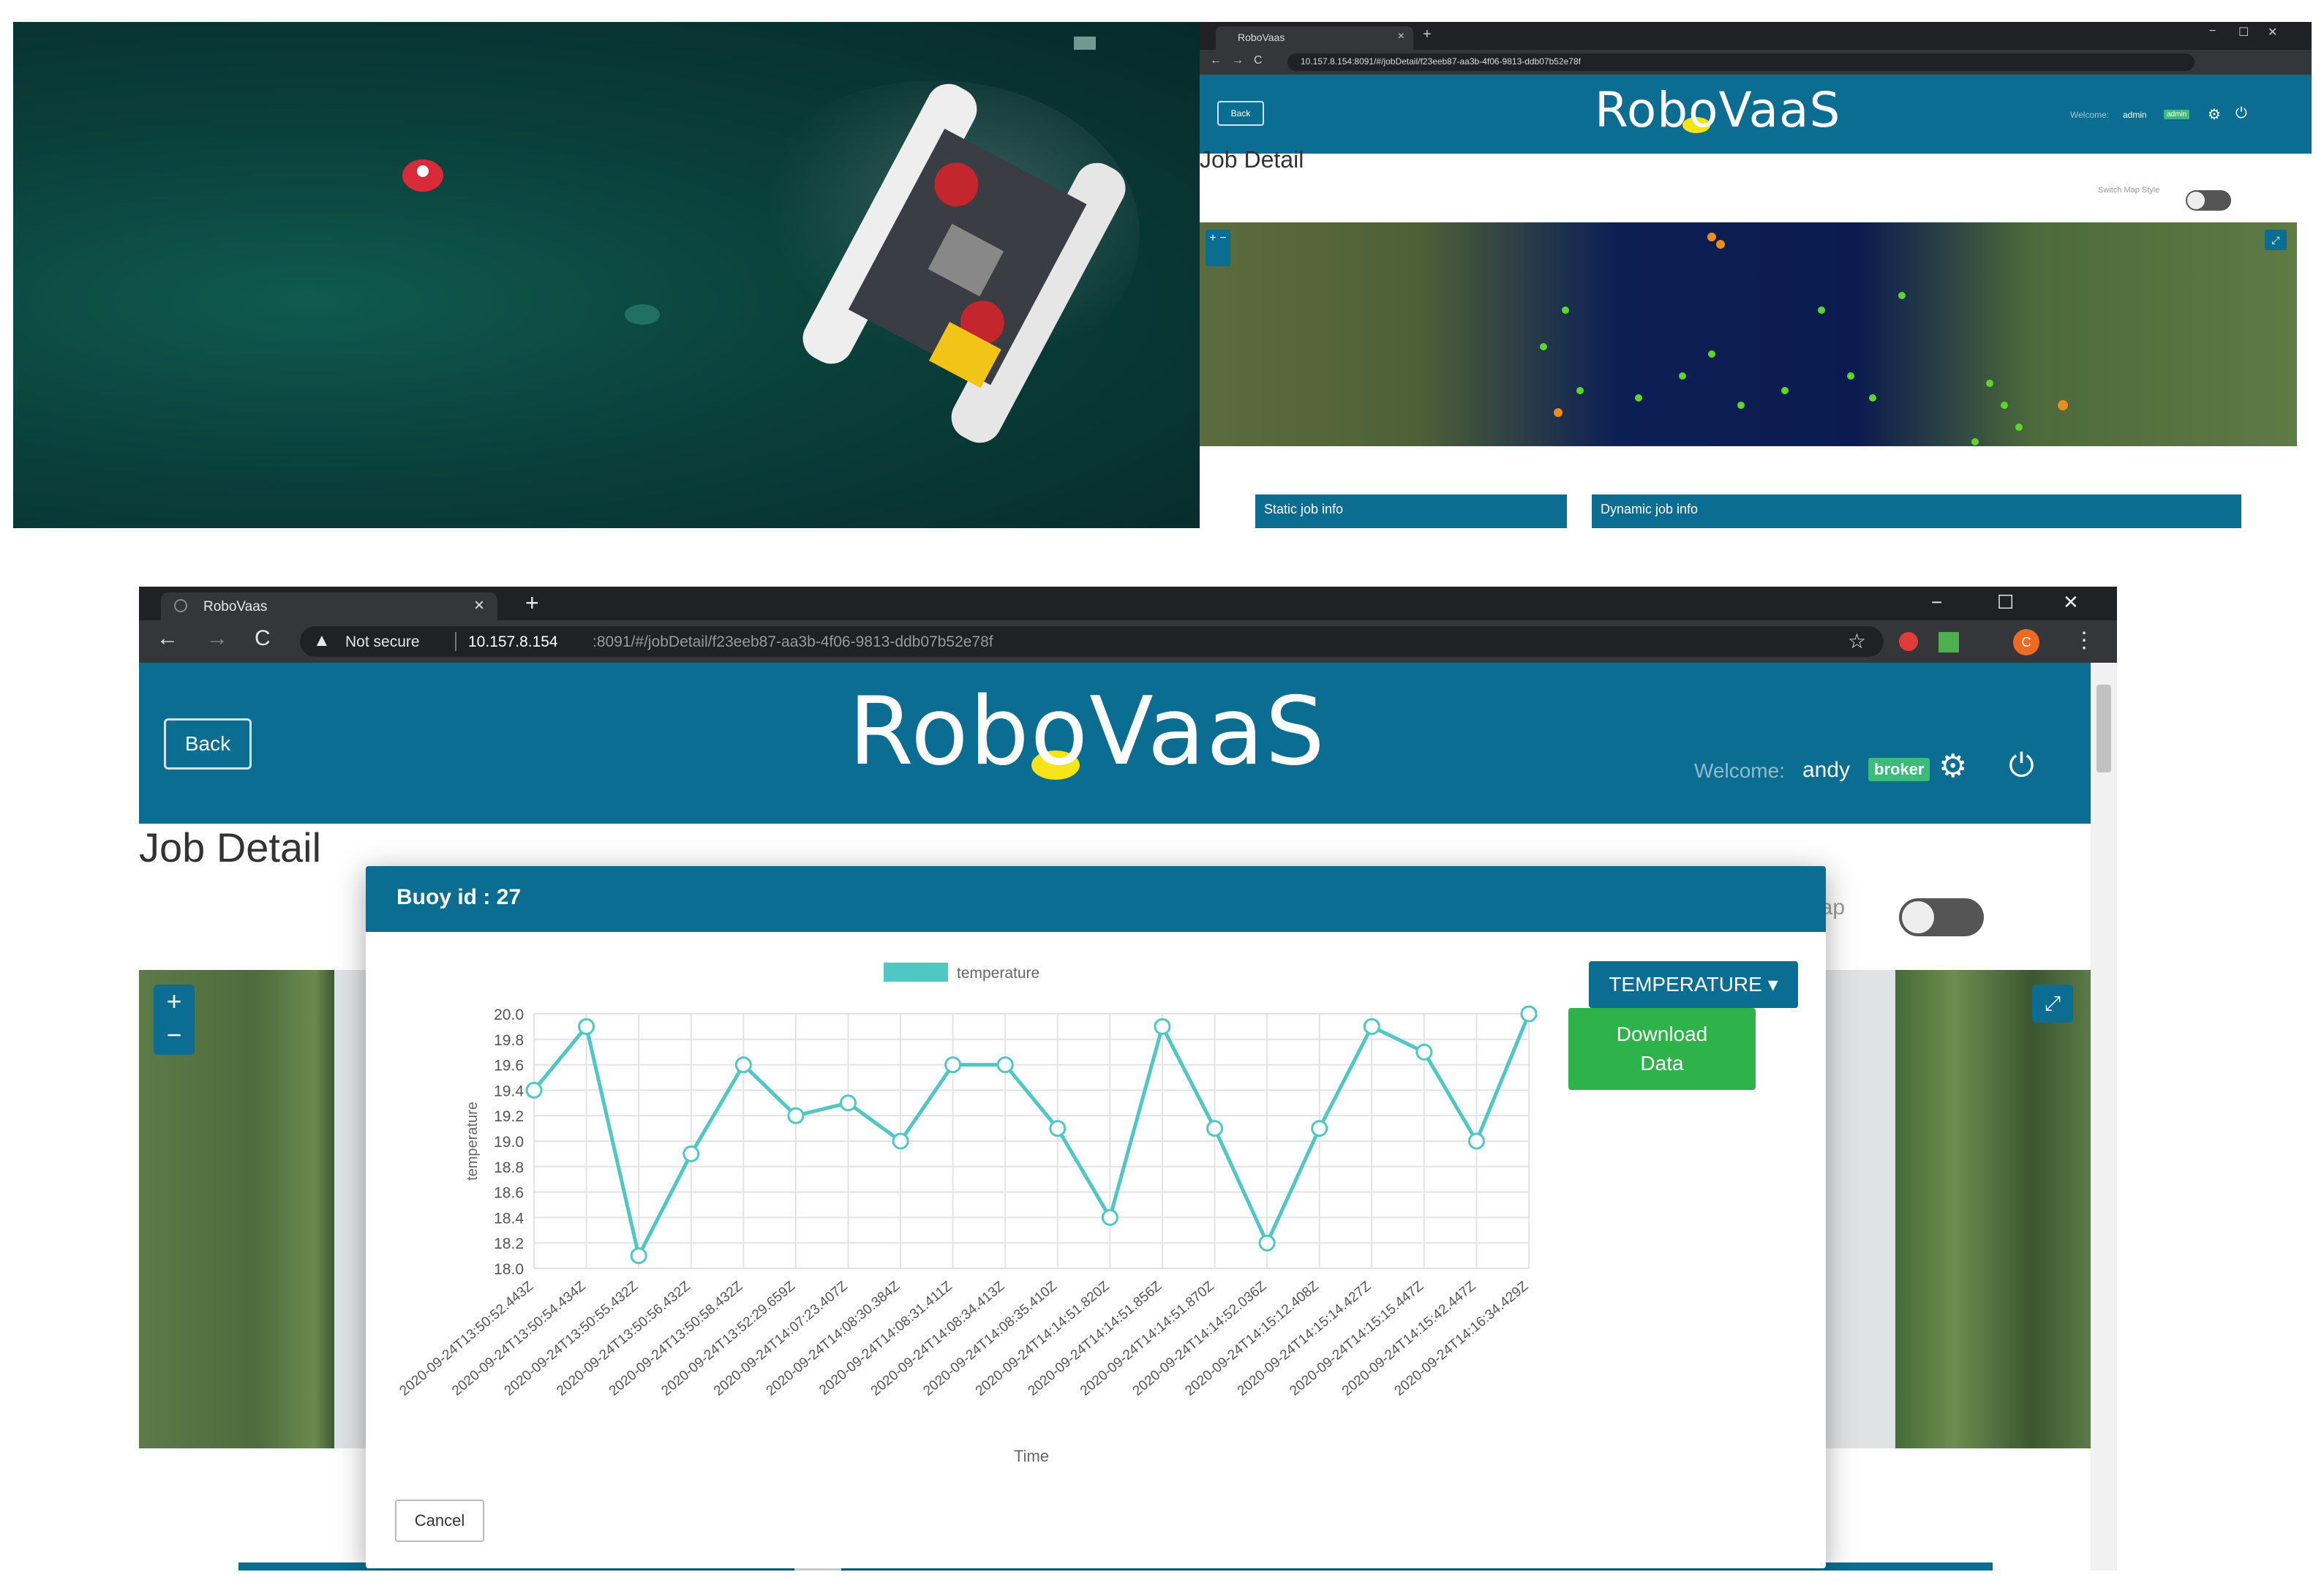  Describe the element at coordinates (1128, 603) in the screenshot. I see `tab-strip: RoboVaas × + − ☐ ✕` at that location.